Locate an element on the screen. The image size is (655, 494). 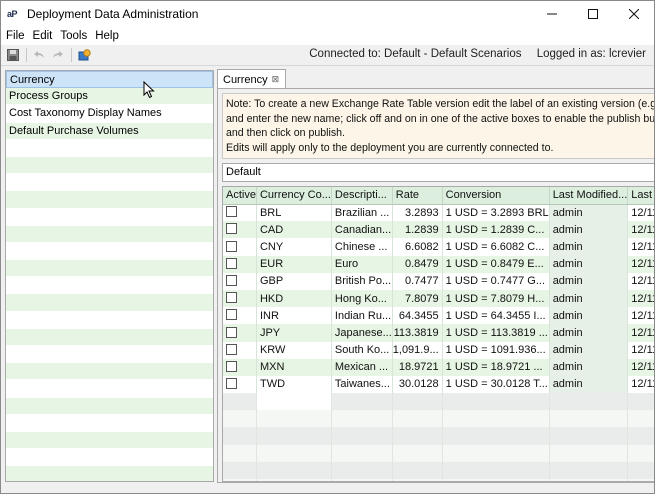
version-selector: Default is located at coordinates (438, 172).